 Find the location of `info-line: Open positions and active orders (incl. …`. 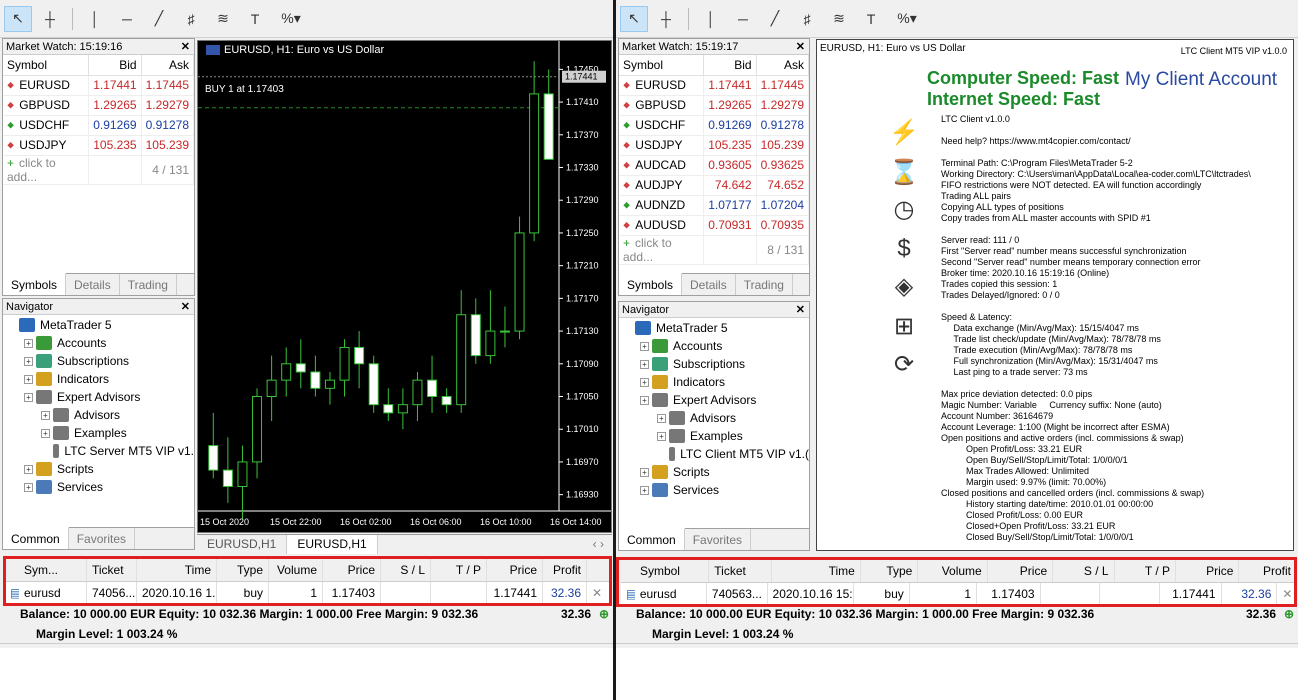

info-line: Open positions and active orders (incl. … is located at coordinates (1062, 438).